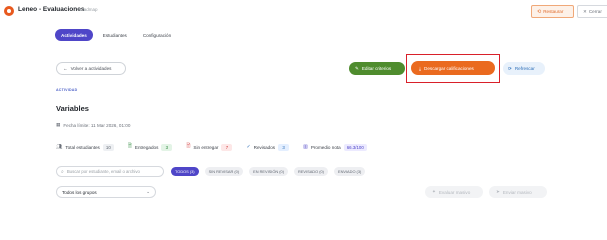 This screenshot has height=240, width=607. I want to click on stat-value: 66.3/100, so click(355, 147).